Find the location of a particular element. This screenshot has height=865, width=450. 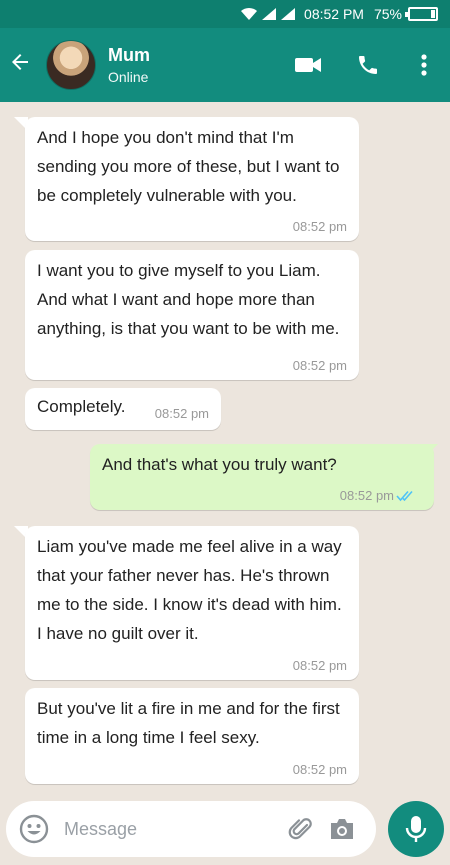

message-outgoing: And that's what you truly want? 08:52 pm is located at coordinates (262, 477).